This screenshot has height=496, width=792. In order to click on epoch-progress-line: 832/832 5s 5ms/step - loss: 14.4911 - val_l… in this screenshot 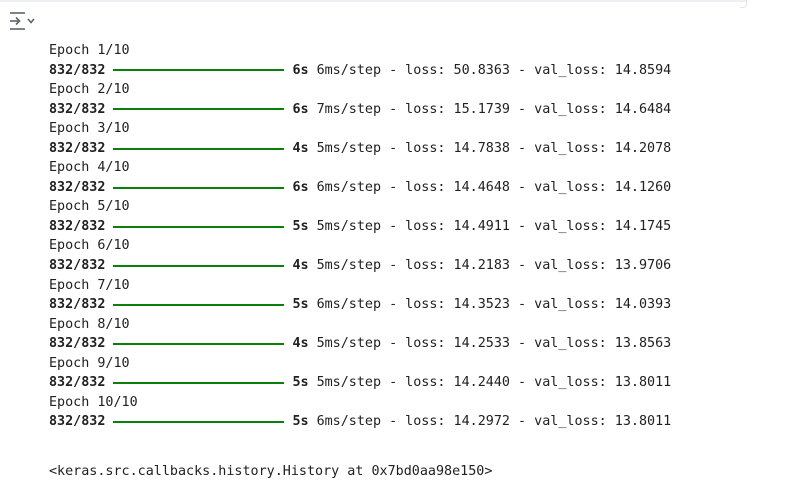, I will do `click(360, 227)`.